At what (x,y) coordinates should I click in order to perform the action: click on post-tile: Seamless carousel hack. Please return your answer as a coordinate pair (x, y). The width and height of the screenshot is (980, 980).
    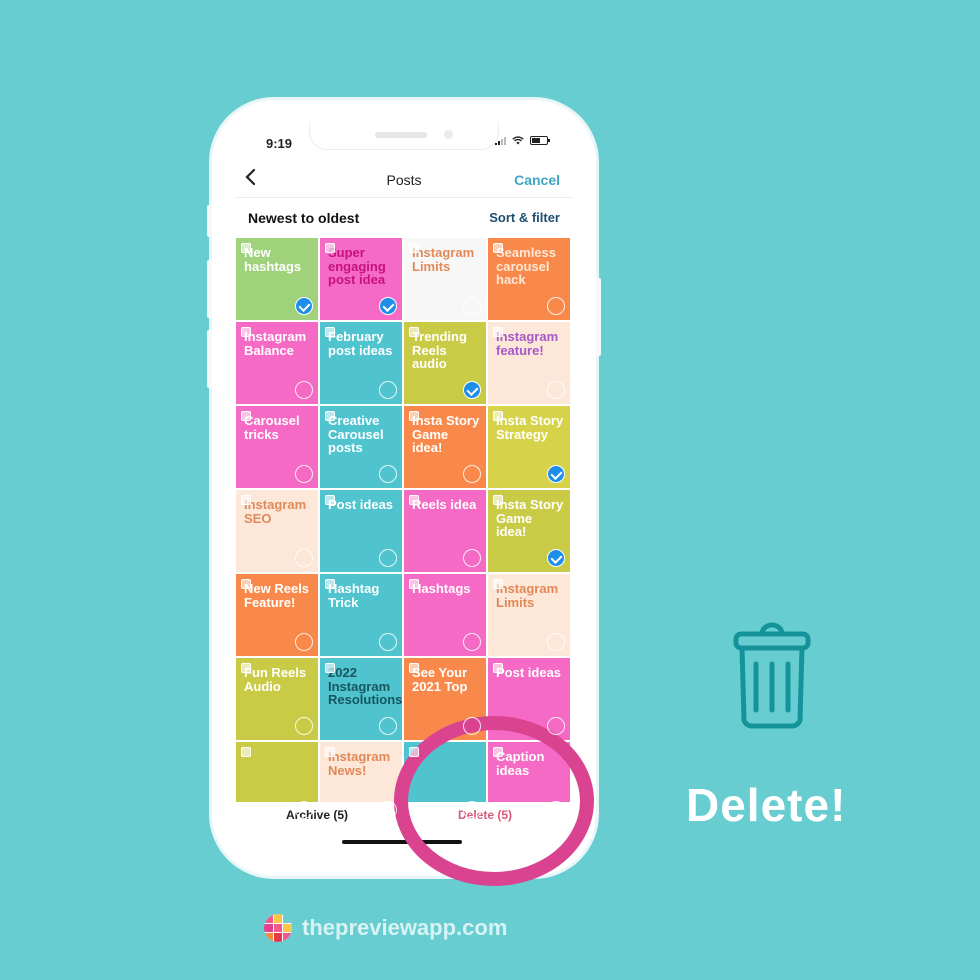
    Looking at the image, I should click on (529, 279).